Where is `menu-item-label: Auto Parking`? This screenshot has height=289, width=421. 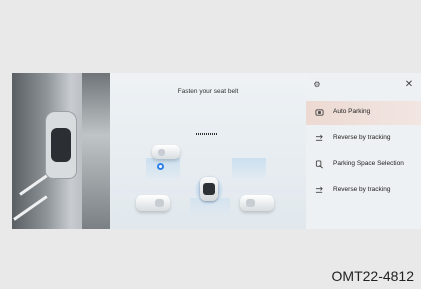 menu-item-label: Auto Parking is located at coordinates (352, 111).